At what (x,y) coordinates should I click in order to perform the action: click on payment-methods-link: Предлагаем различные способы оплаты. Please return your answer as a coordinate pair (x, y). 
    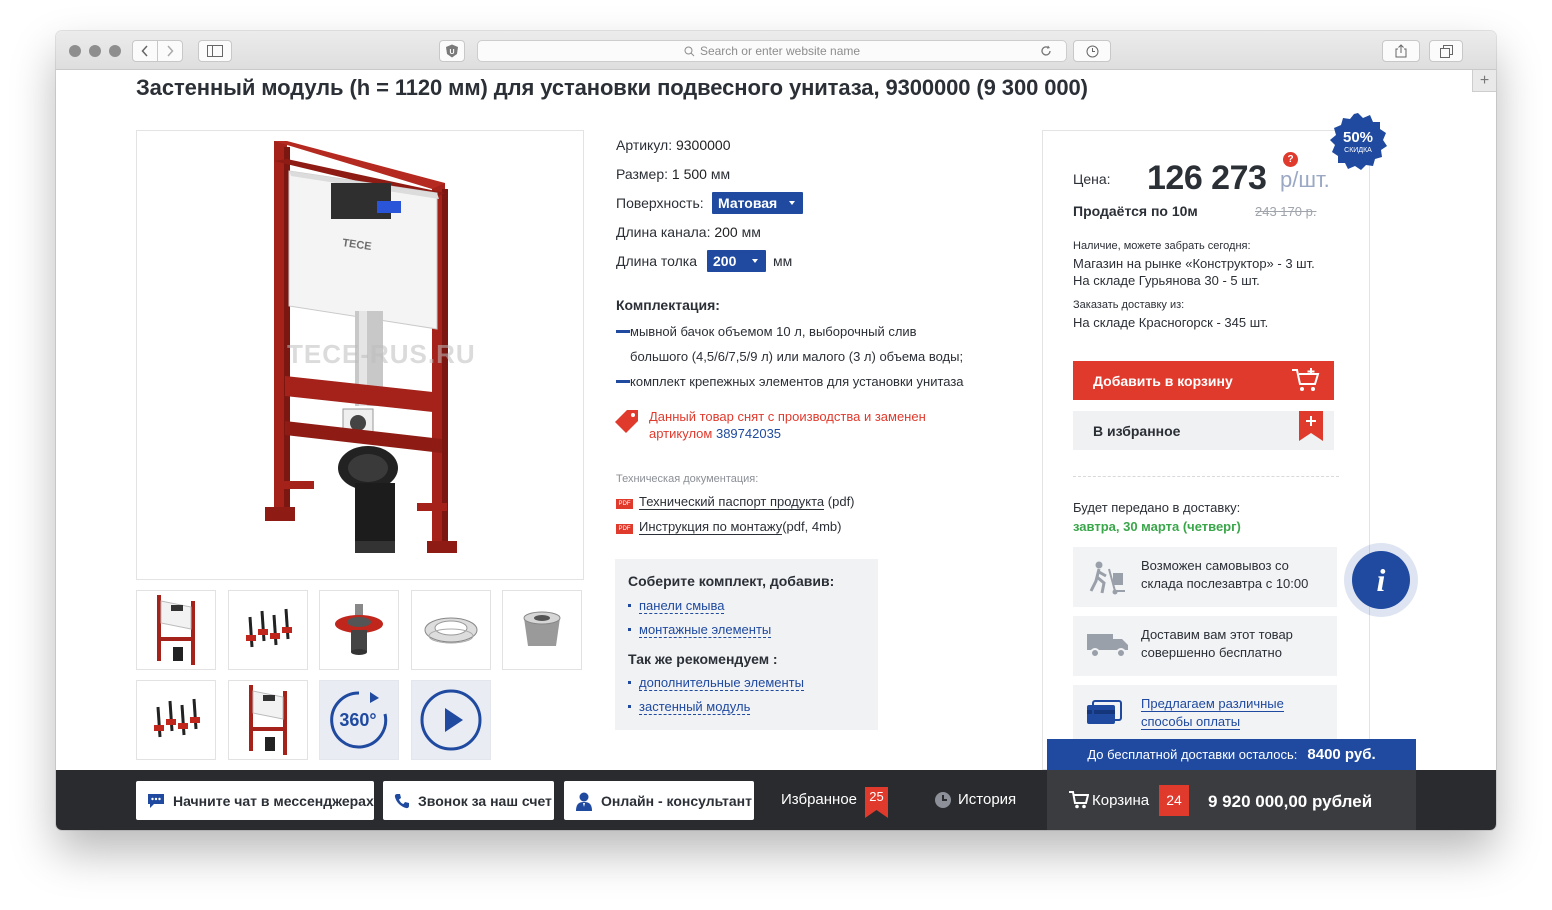
    Looking at the image, I should click on (1236, 713).